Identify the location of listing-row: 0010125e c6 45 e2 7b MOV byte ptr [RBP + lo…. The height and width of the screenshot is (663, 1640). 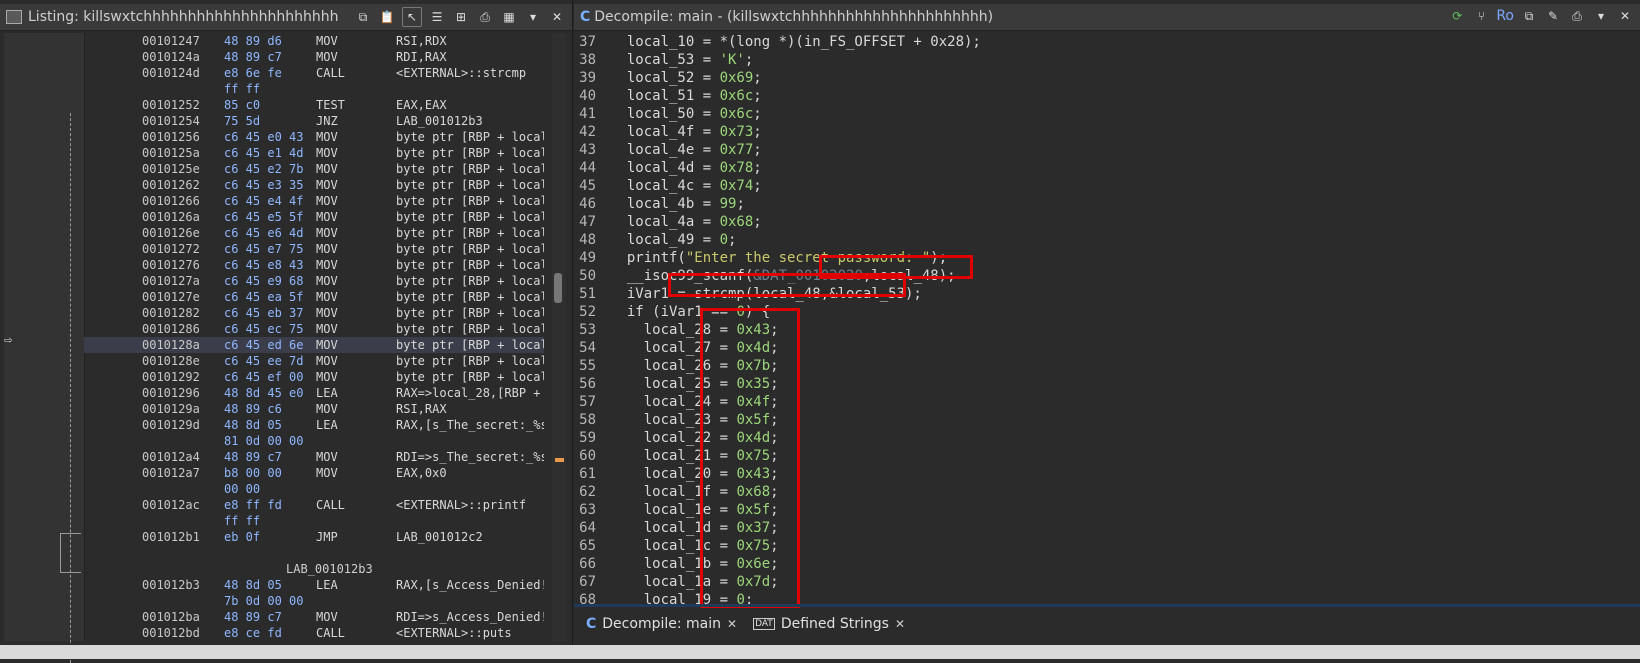
(314, 169).